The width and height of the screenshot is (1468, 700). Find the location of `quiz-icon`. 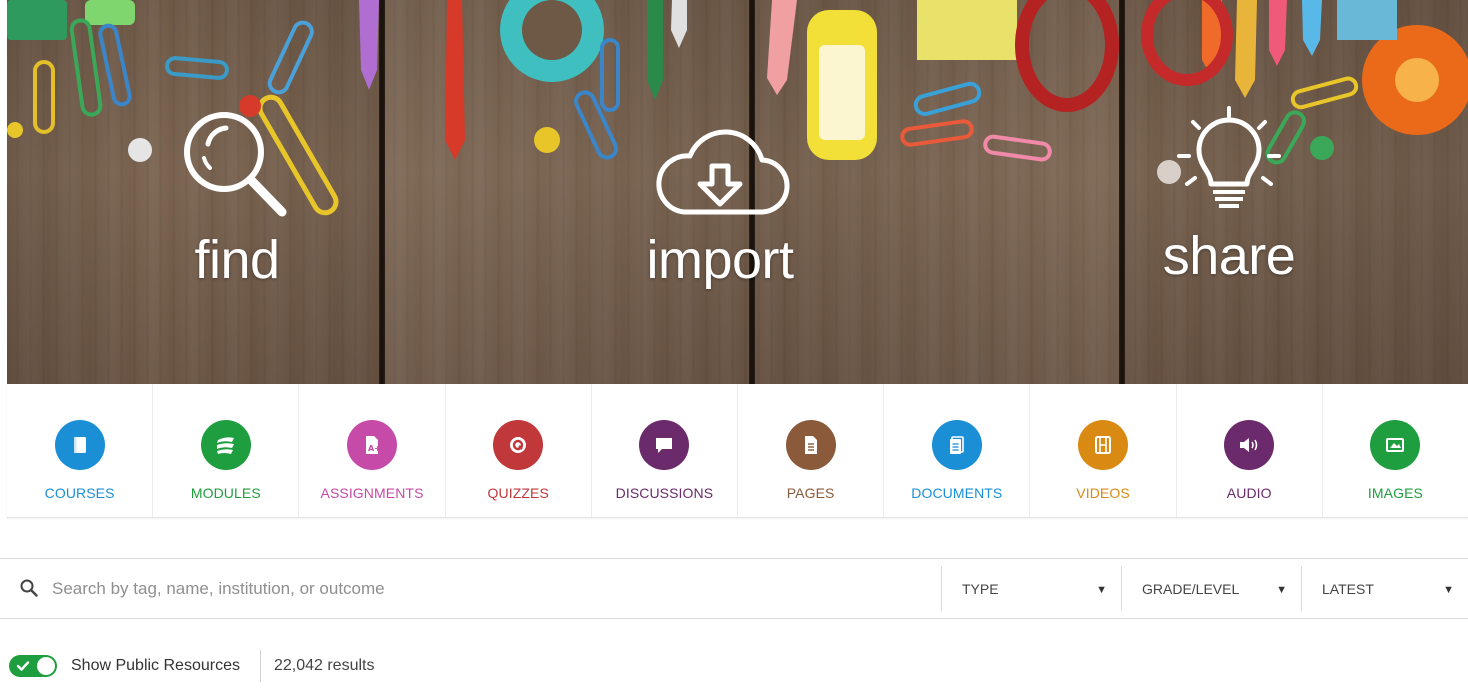

quiz-icon is located at coordinates (518, 445).